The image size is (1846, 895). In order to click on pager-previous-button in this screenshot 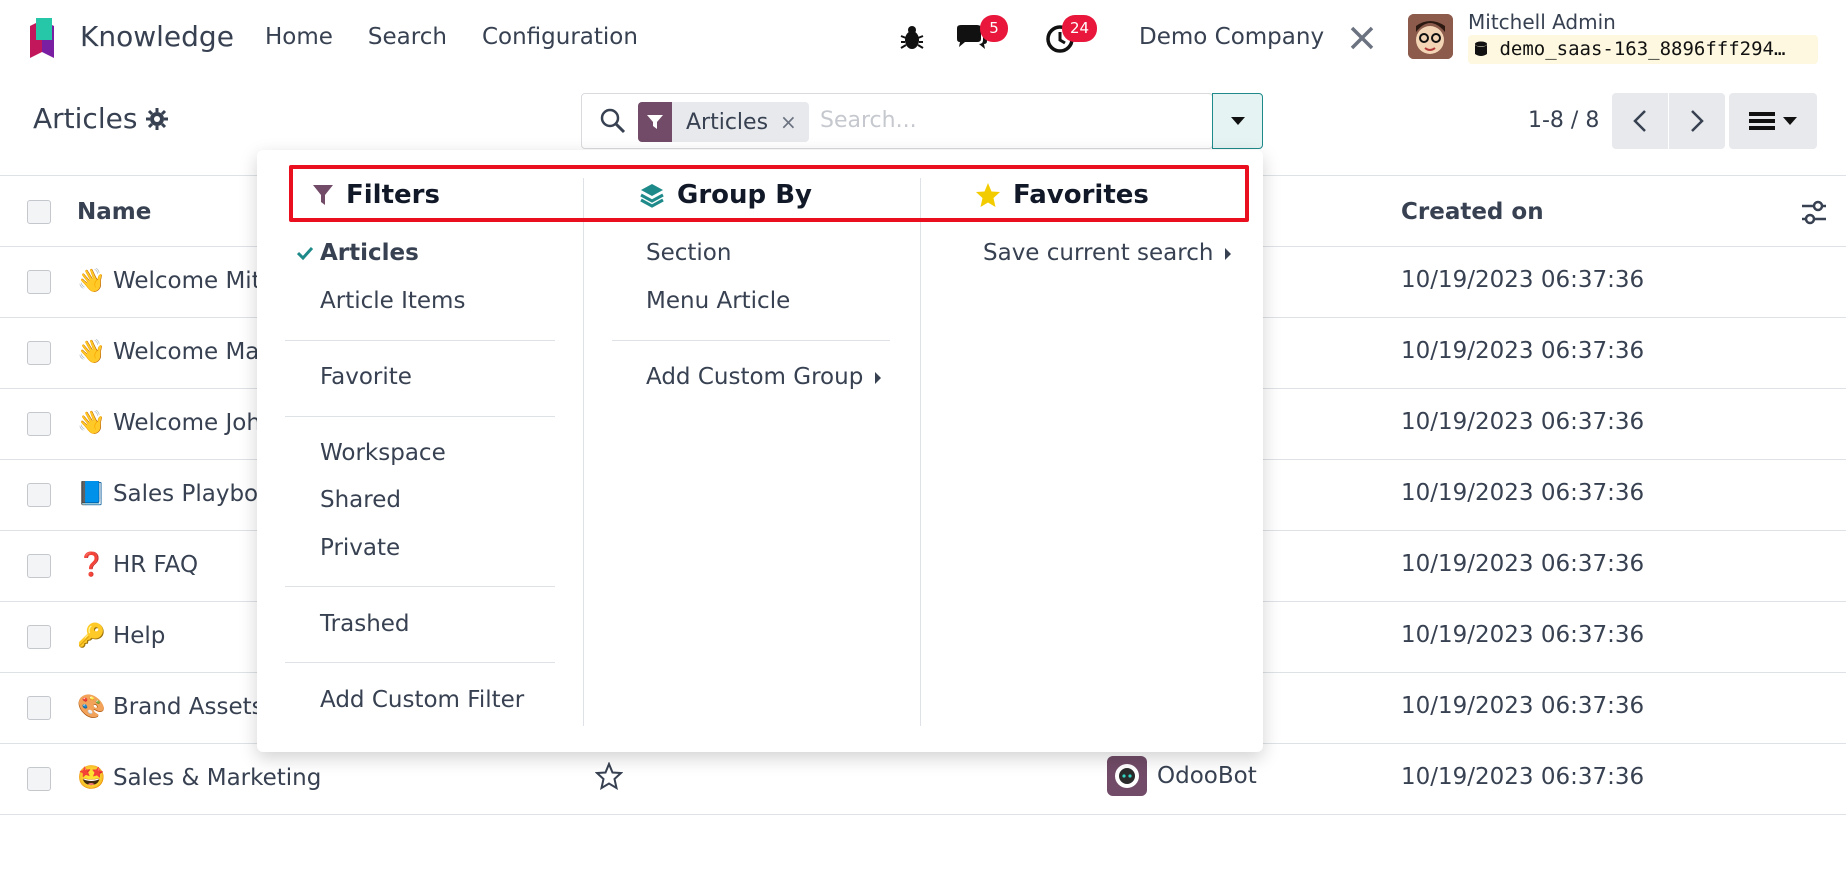, I will do `click(1640, 121)`.